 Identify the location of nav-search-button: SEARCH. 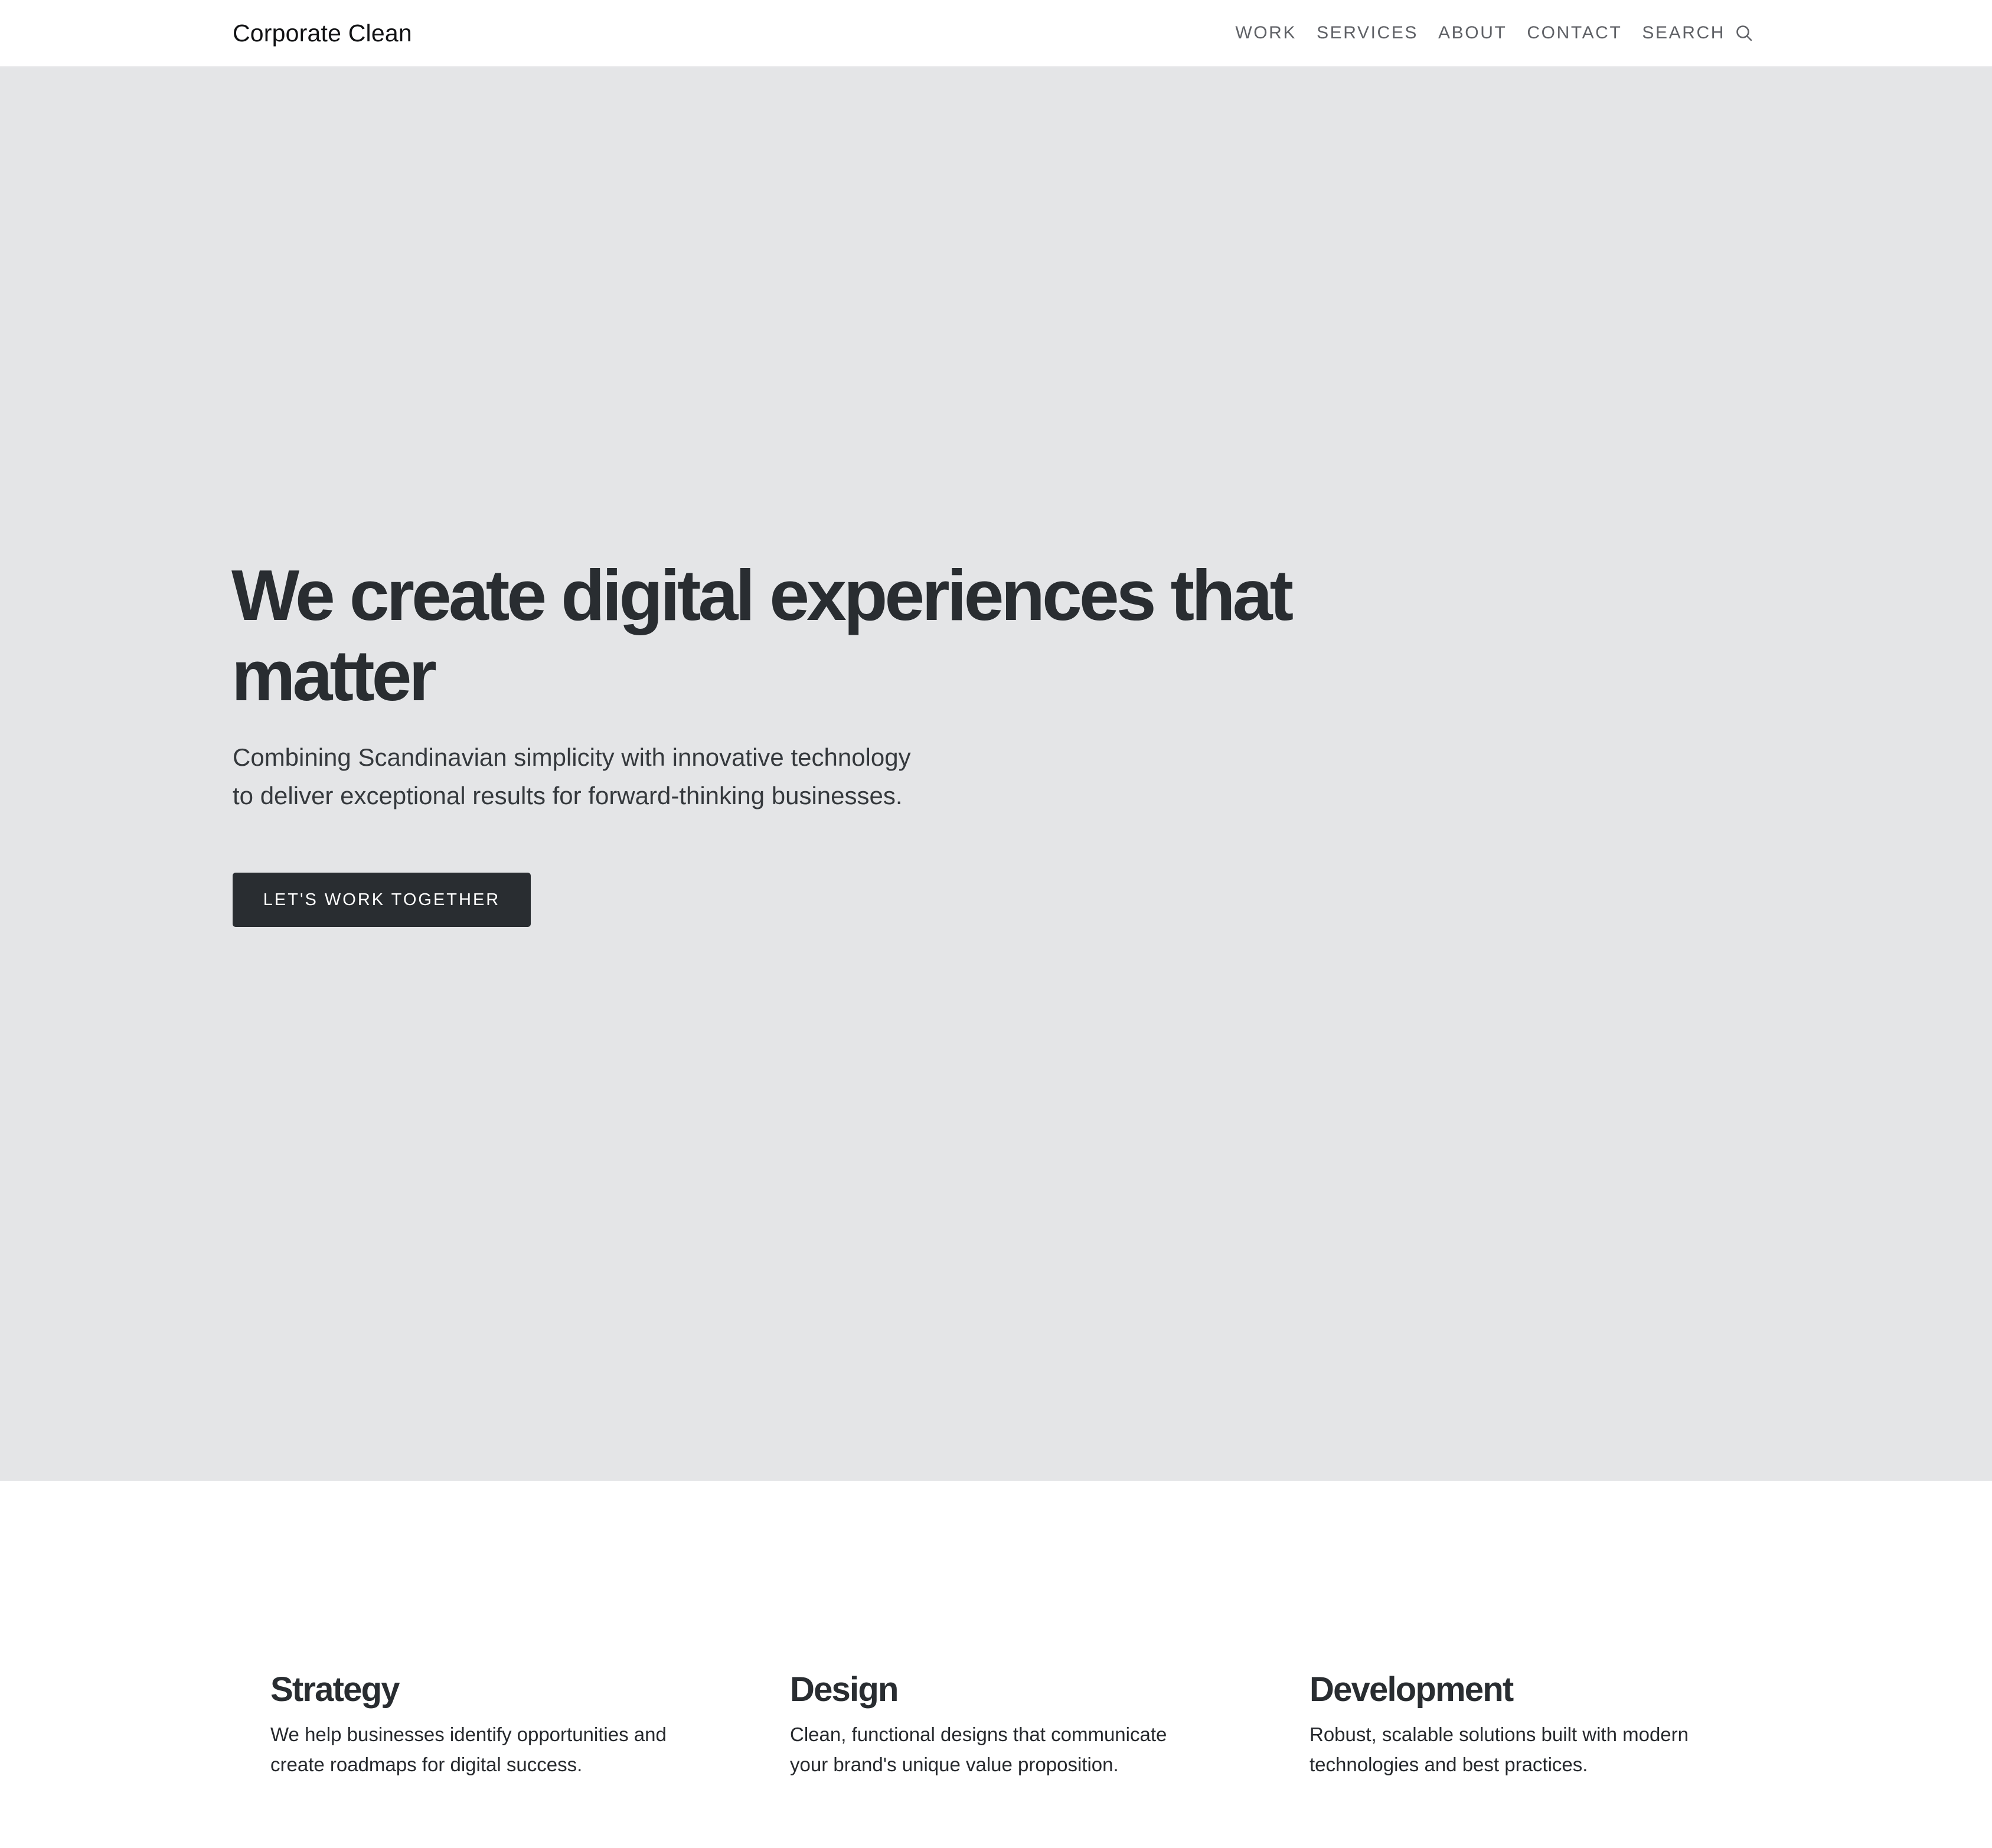
(1697, 33).